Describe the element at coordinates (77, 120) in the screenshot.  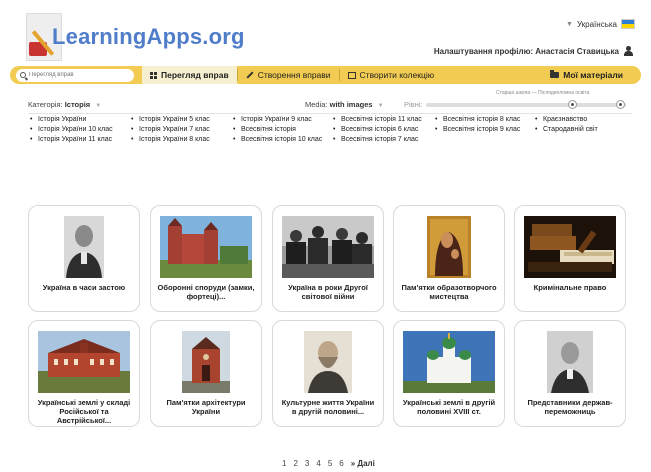
I see `category-link: Історія України` at that location.